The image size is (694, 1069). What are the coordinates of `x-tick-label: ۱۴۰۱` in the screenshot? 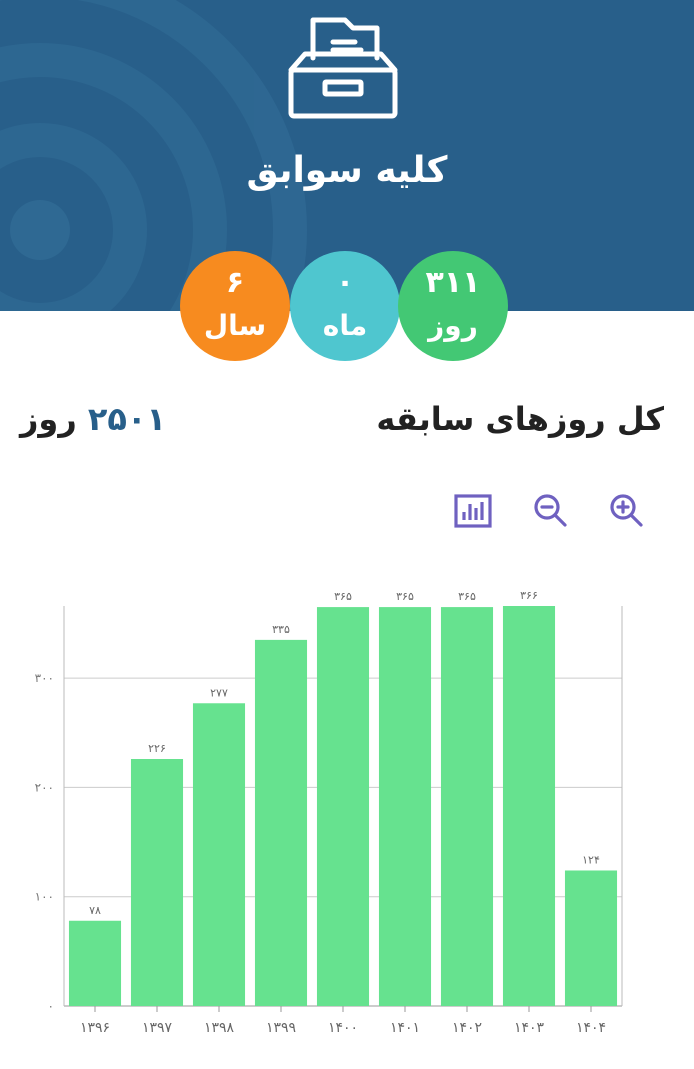 It's located at (405, 1028).